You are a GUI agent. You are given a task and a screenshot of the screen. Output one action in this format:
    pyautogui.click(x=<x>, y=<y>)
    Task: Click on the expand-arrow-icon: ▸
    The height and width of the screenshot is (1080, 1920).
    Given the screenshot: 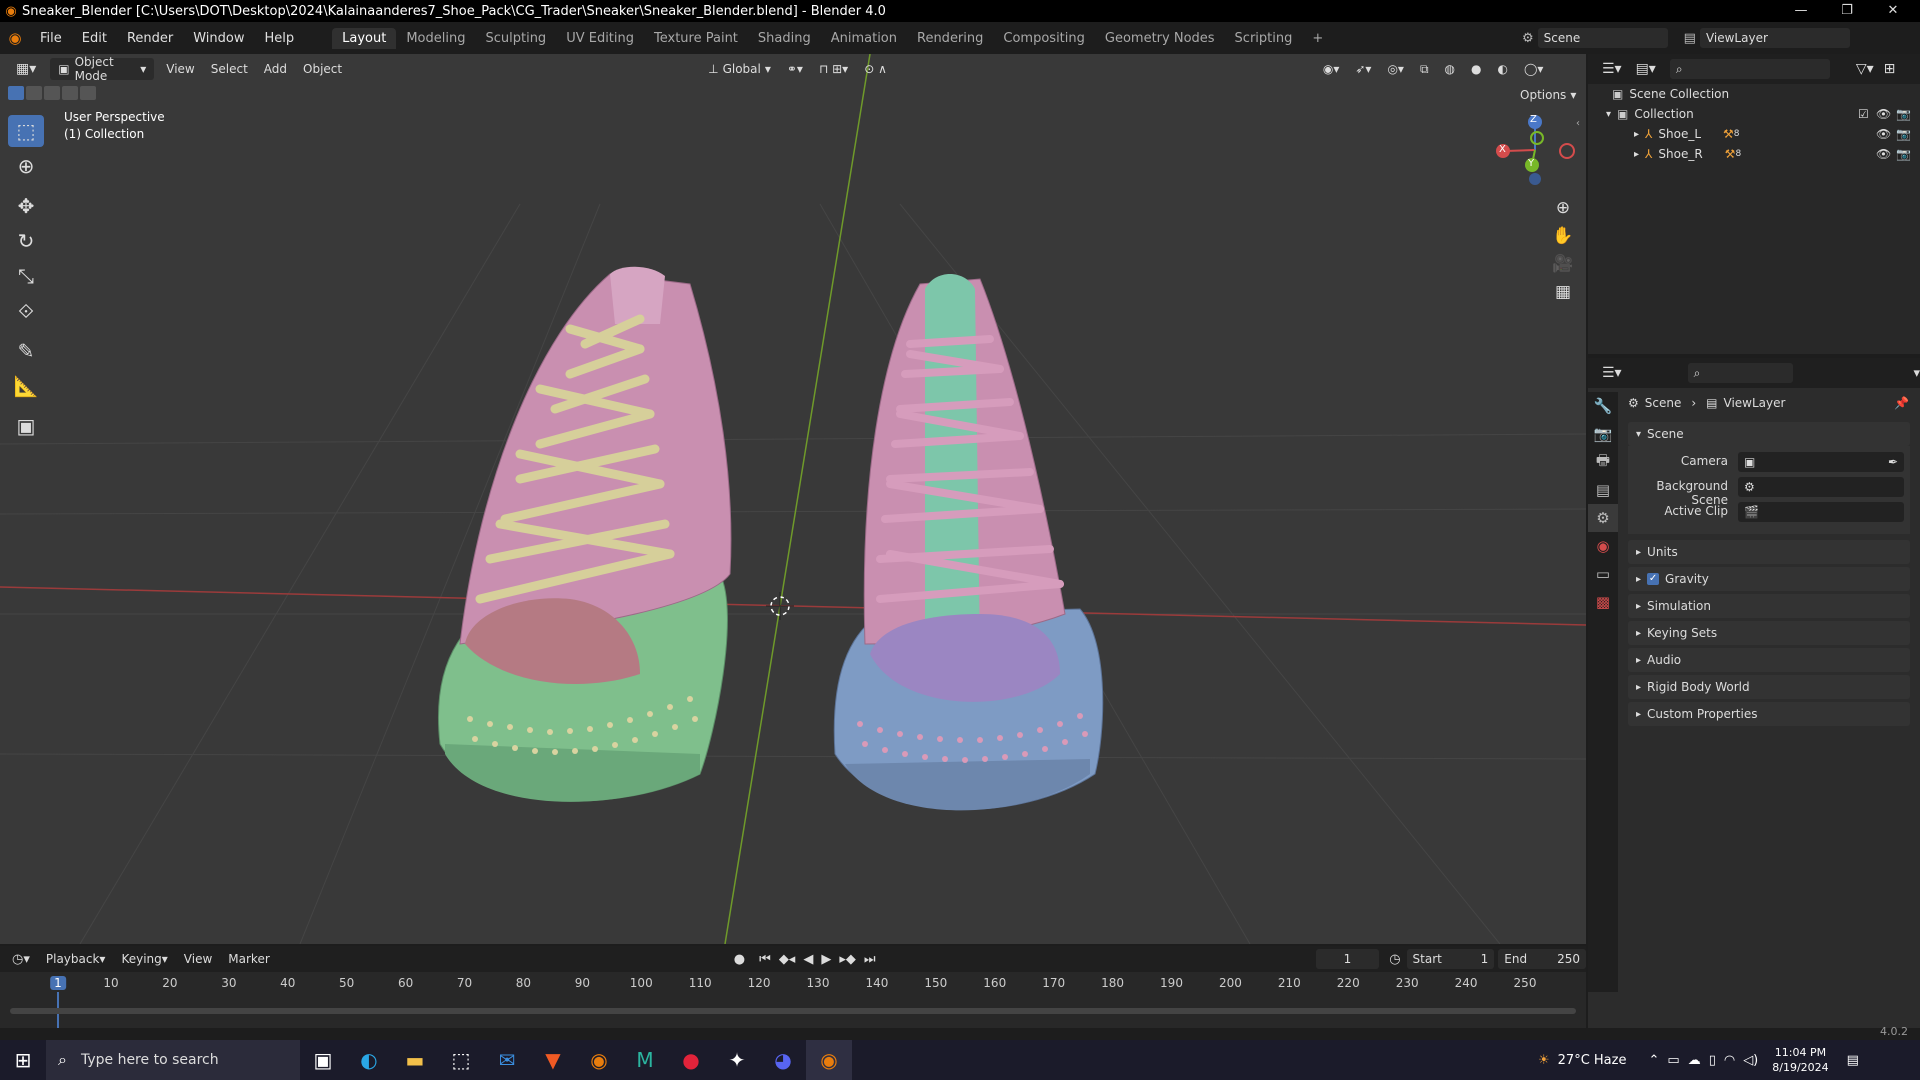 What is the action you would take?
    pyautogui.click(x=1636, y=134)
    